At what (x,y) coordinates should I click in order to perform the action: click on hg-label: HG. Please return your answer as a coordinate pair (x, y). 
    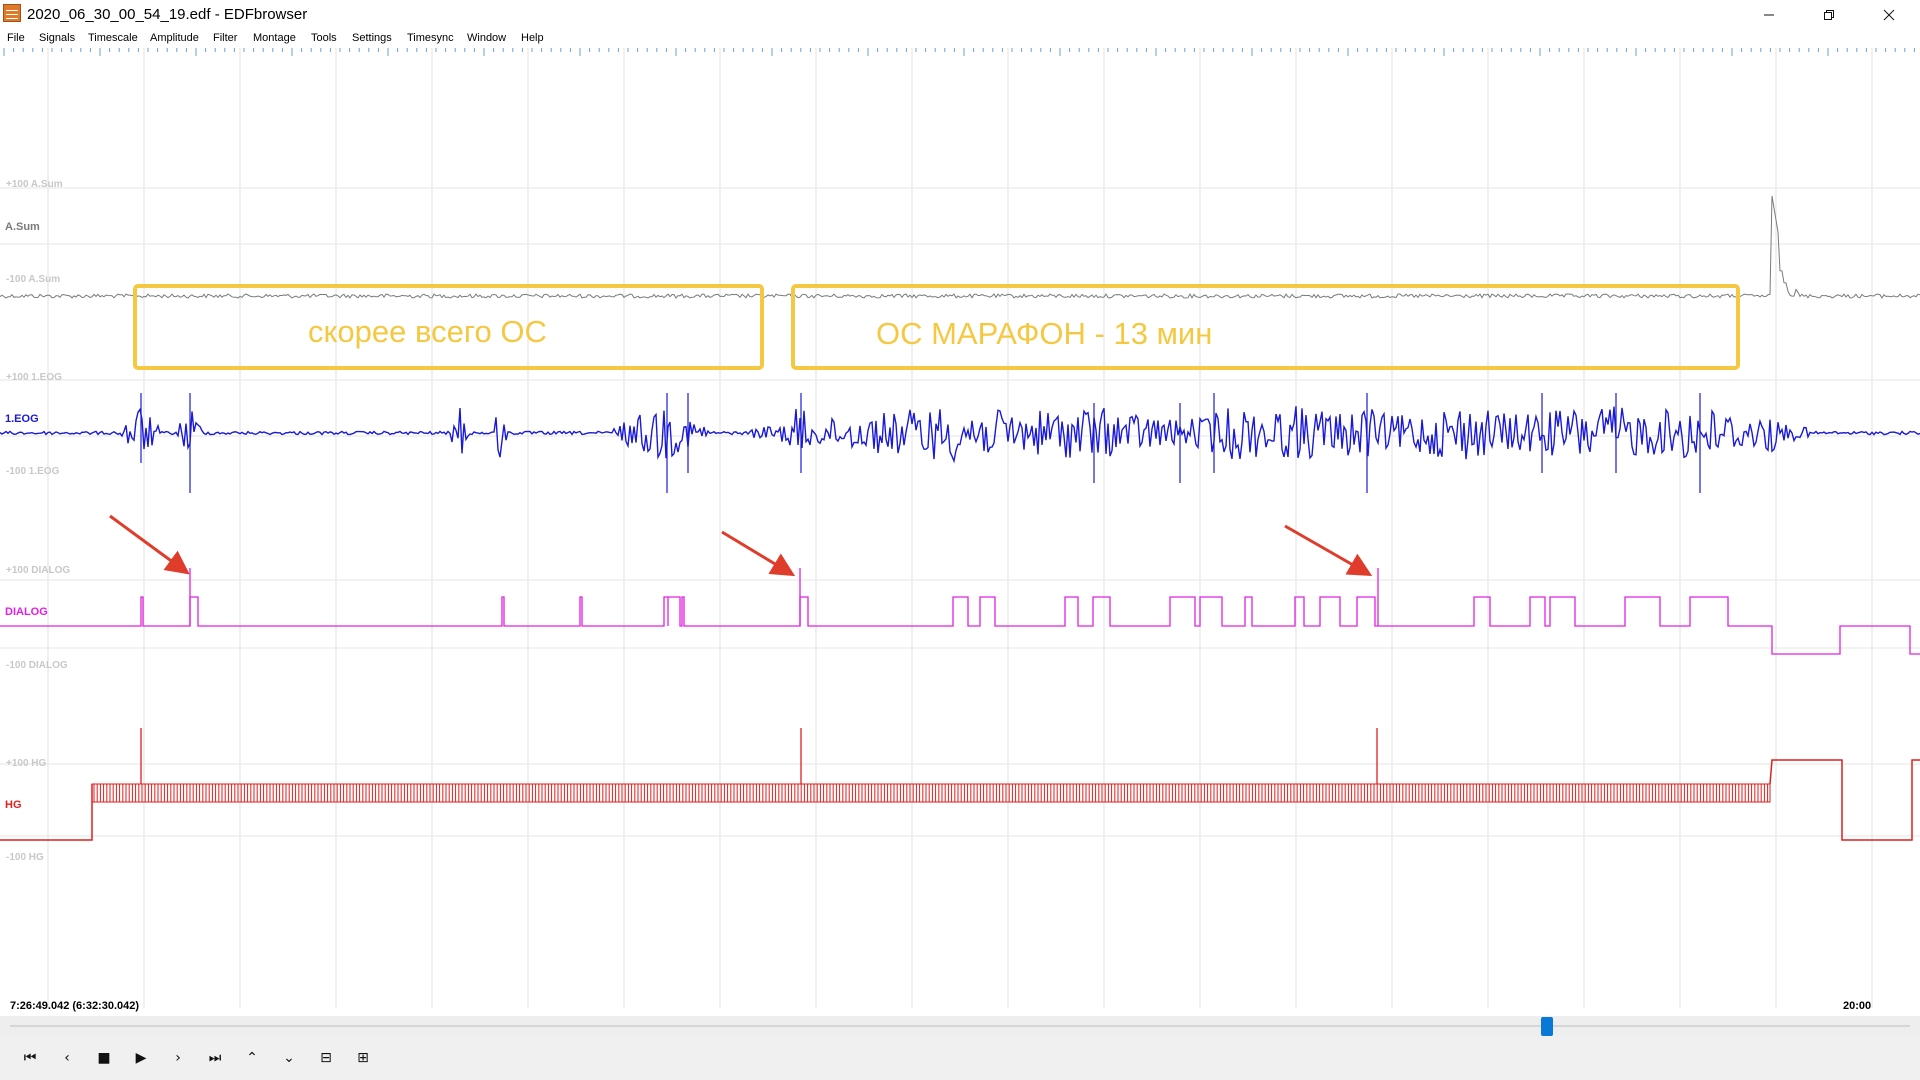
    Looking at the image, I should click on (13, 805).